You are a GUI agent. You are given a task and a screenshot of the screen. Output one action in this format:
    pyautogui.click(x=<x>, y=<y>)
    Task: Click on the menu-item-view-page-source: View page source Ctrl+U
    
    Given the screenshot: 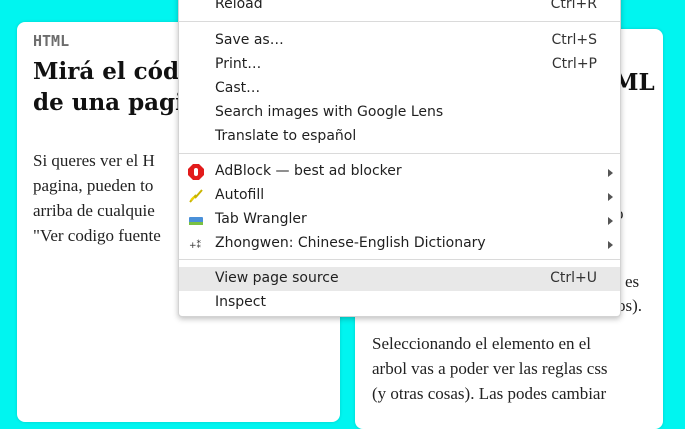 What is the action you would take?
    pyautogui.click(x=399, y=279)
    